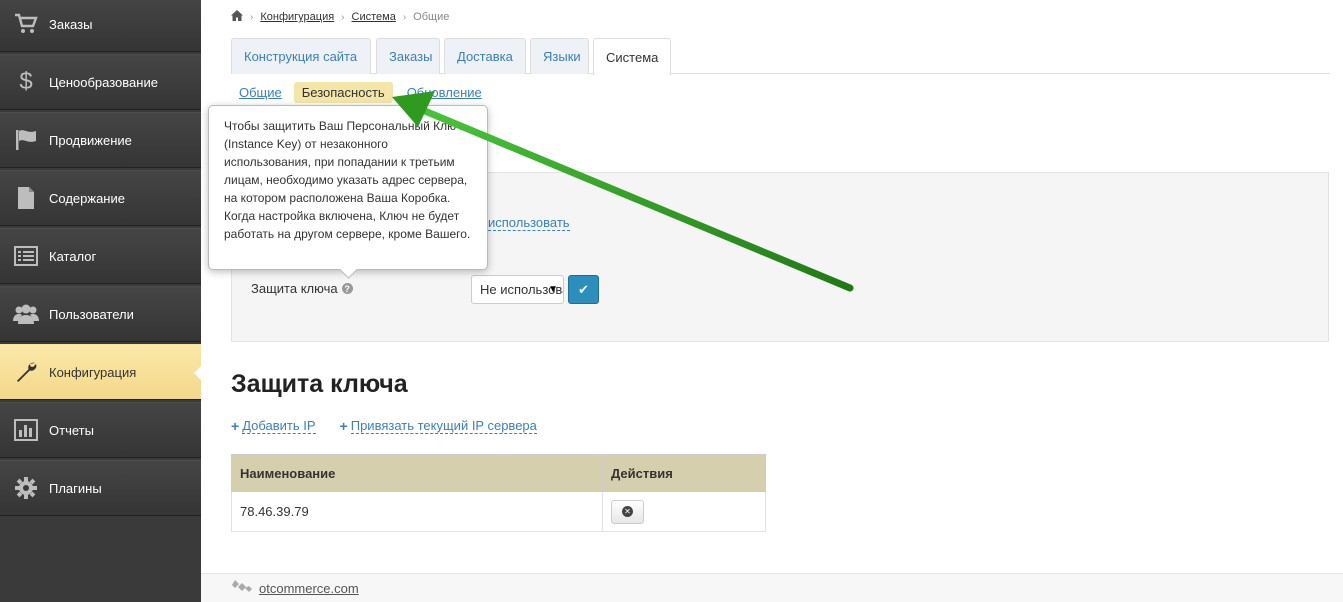 Image resolution: width=1343 pixels, height=602 pixels. I want to click on sidebar-item-configuration: Конфигурация, so click(101, 372).